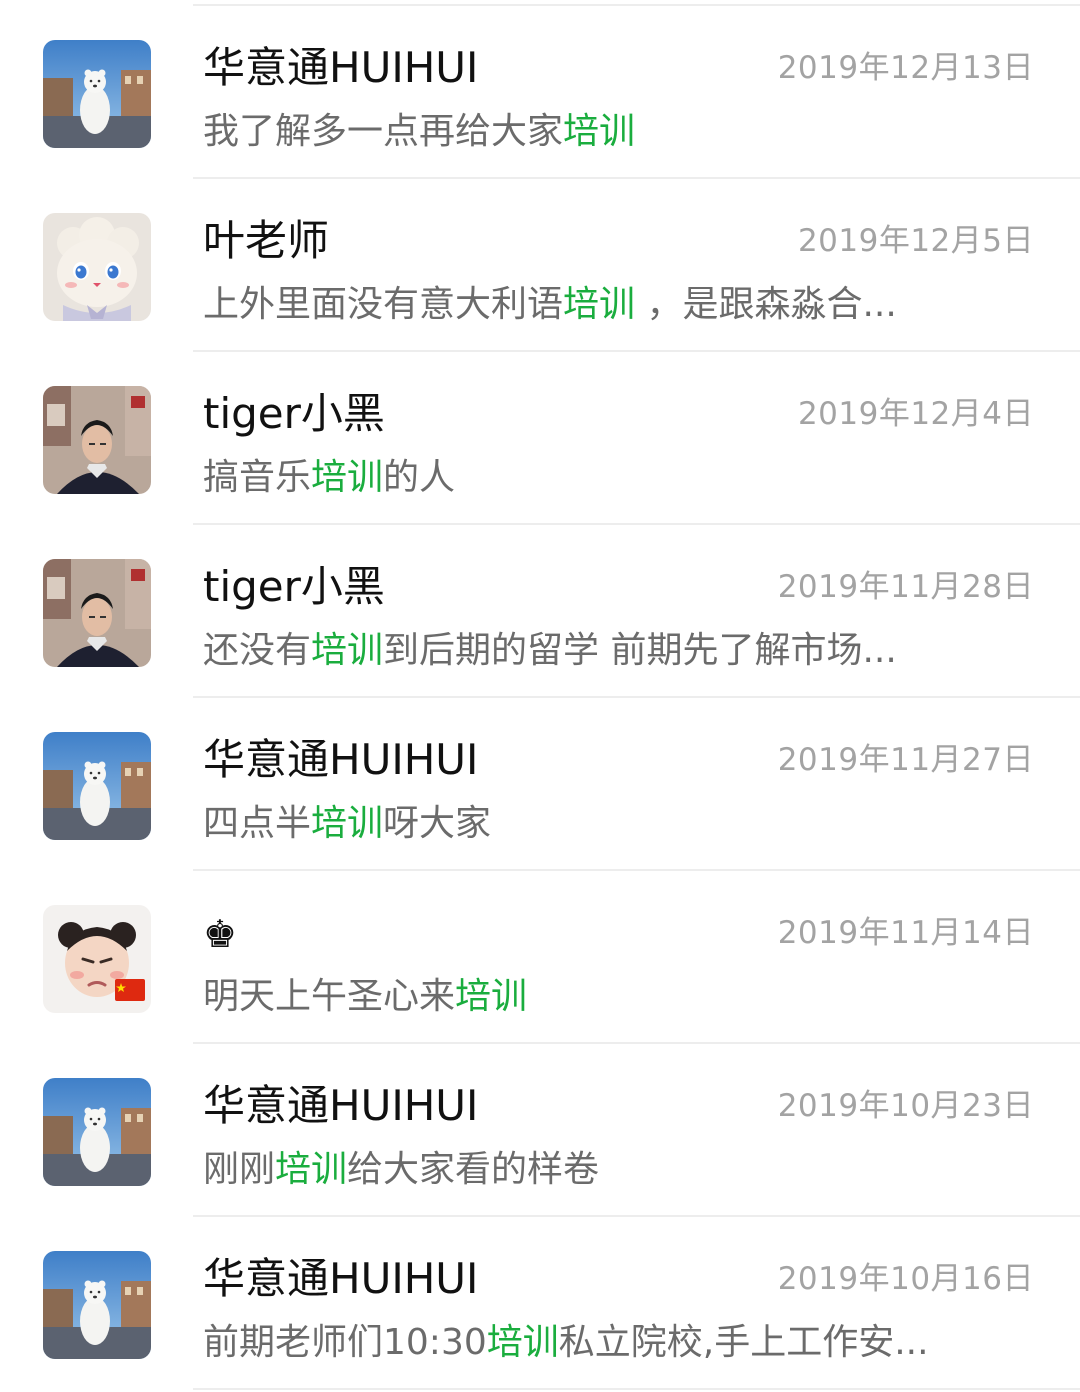  Describe the element at coordinates (540, 1130) in the screenshot. I see `list-item: 华意通HUIHUI 2019年10月23日 刚刚培训给大家看的样卷` at that location.